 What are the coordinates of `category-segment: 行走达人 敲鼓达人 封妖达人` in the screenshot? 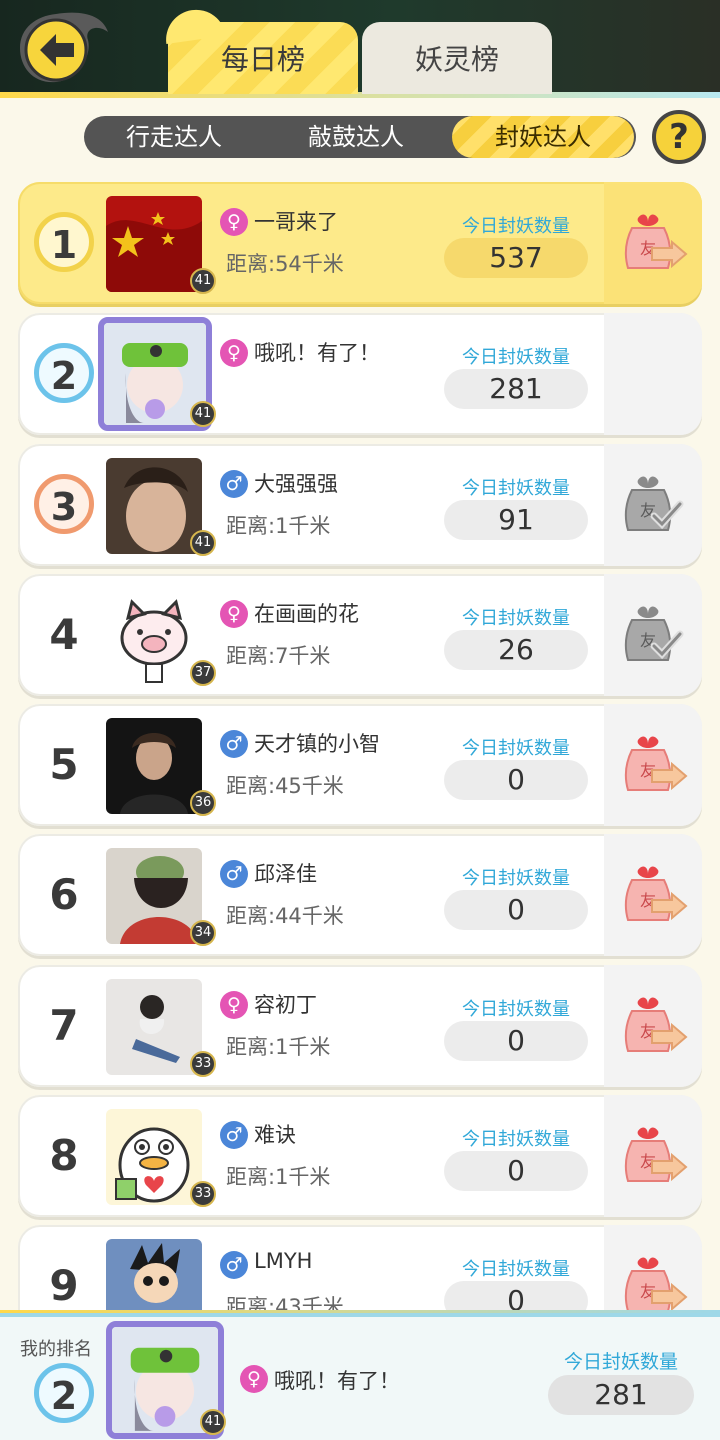 It's located at (360, 137).